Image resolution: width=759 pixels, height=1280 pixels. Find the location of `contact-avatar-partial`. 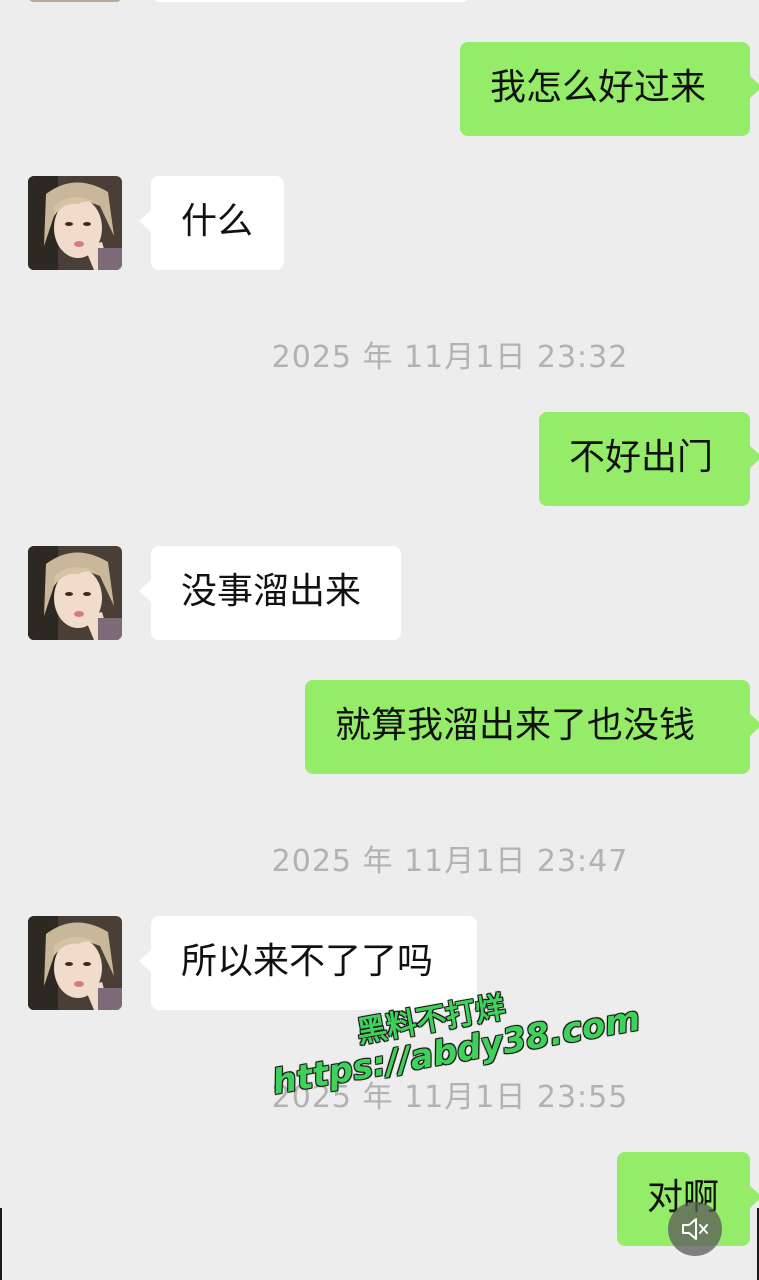

contact-avatar-partial is located at coordinates (75, 1).